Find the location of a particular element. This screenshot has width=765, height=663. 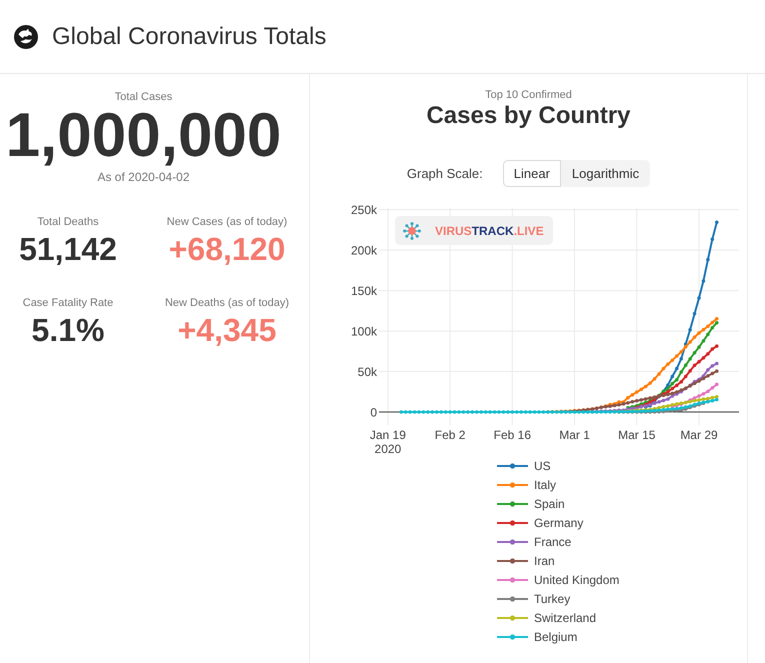

chart-title: Cases by Country is located at coordinates (528, 116).